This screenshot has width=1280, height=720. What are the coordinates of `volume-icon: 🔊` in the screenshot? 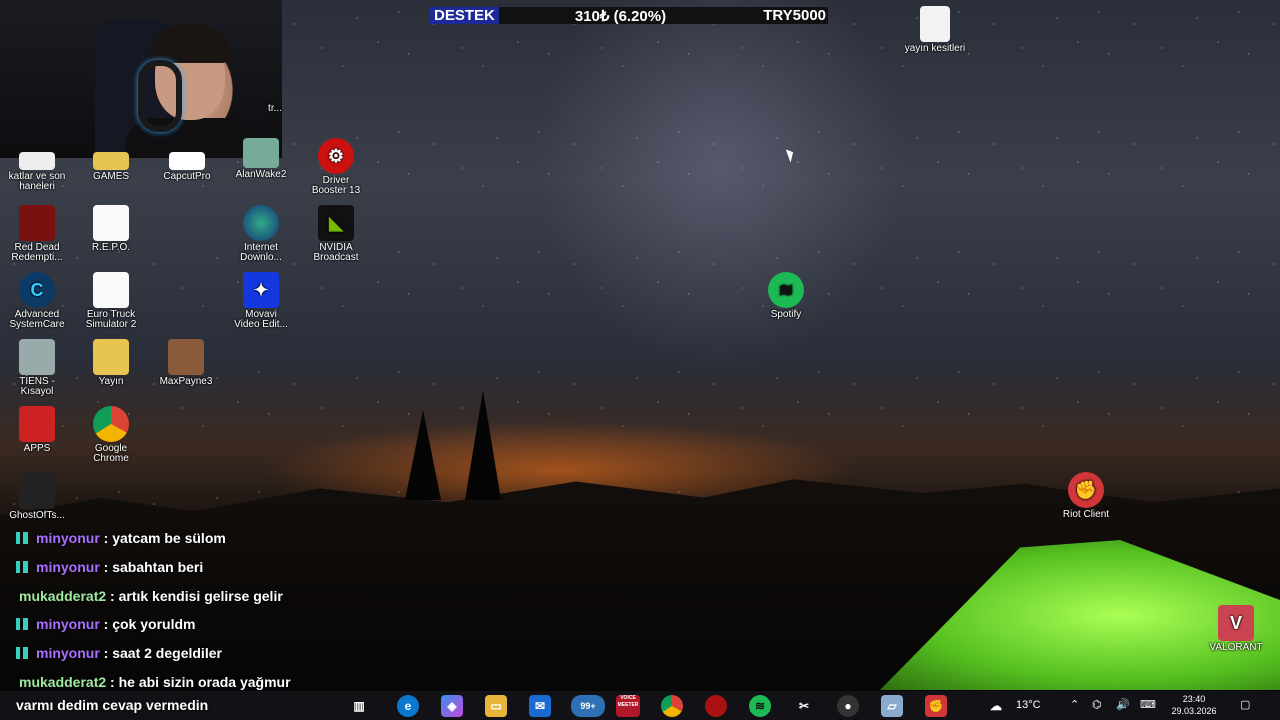 It's located at (1123, 705).